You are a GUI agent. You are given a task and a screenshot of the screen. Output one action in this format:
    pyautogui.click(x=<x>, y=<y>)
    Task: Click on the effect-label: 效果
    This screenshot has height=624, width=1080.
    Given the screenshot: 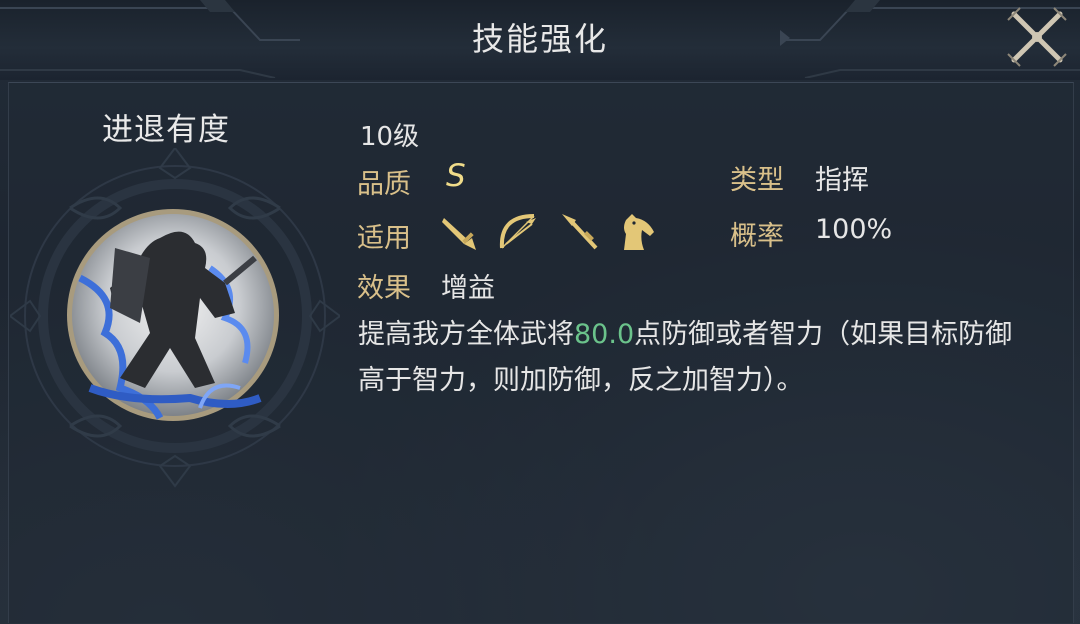 What is the action you would take?
    pyautogui.click(x=384, y=288)
    